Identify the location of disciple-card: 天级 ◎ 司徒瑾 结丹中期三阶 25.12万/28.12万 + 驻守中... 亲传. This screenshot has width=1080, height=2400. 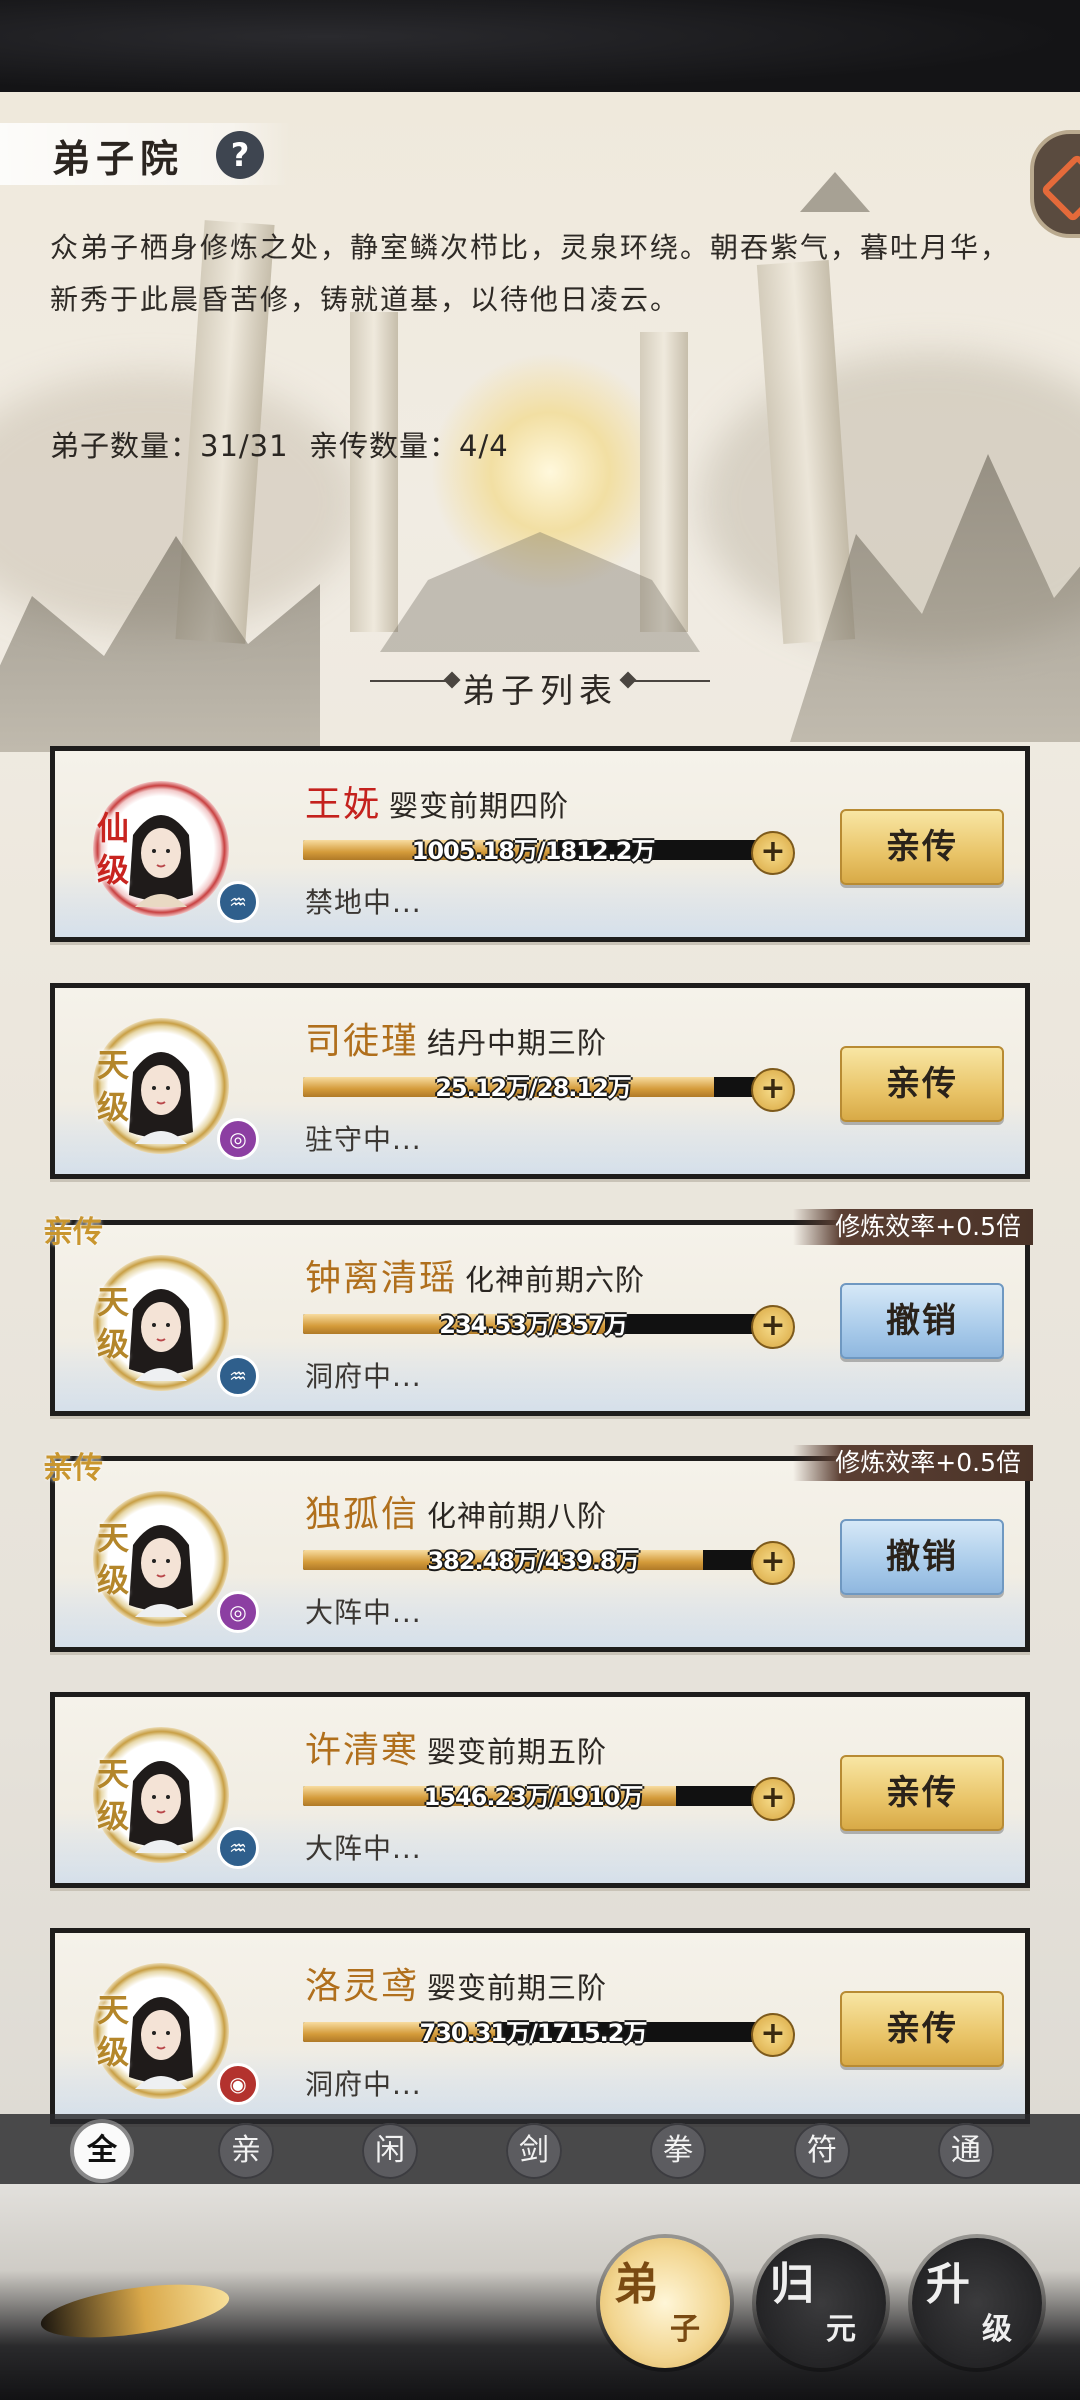
(540, 1081).